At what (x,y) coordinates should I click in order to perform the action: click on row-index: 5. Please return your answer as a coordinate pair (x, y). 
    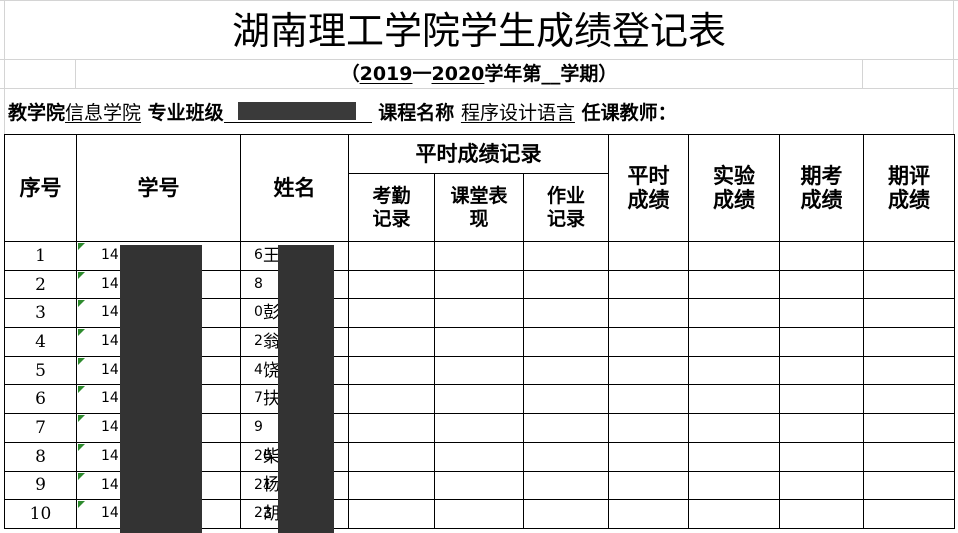
    Looking at the image, I should click on (40, 370).